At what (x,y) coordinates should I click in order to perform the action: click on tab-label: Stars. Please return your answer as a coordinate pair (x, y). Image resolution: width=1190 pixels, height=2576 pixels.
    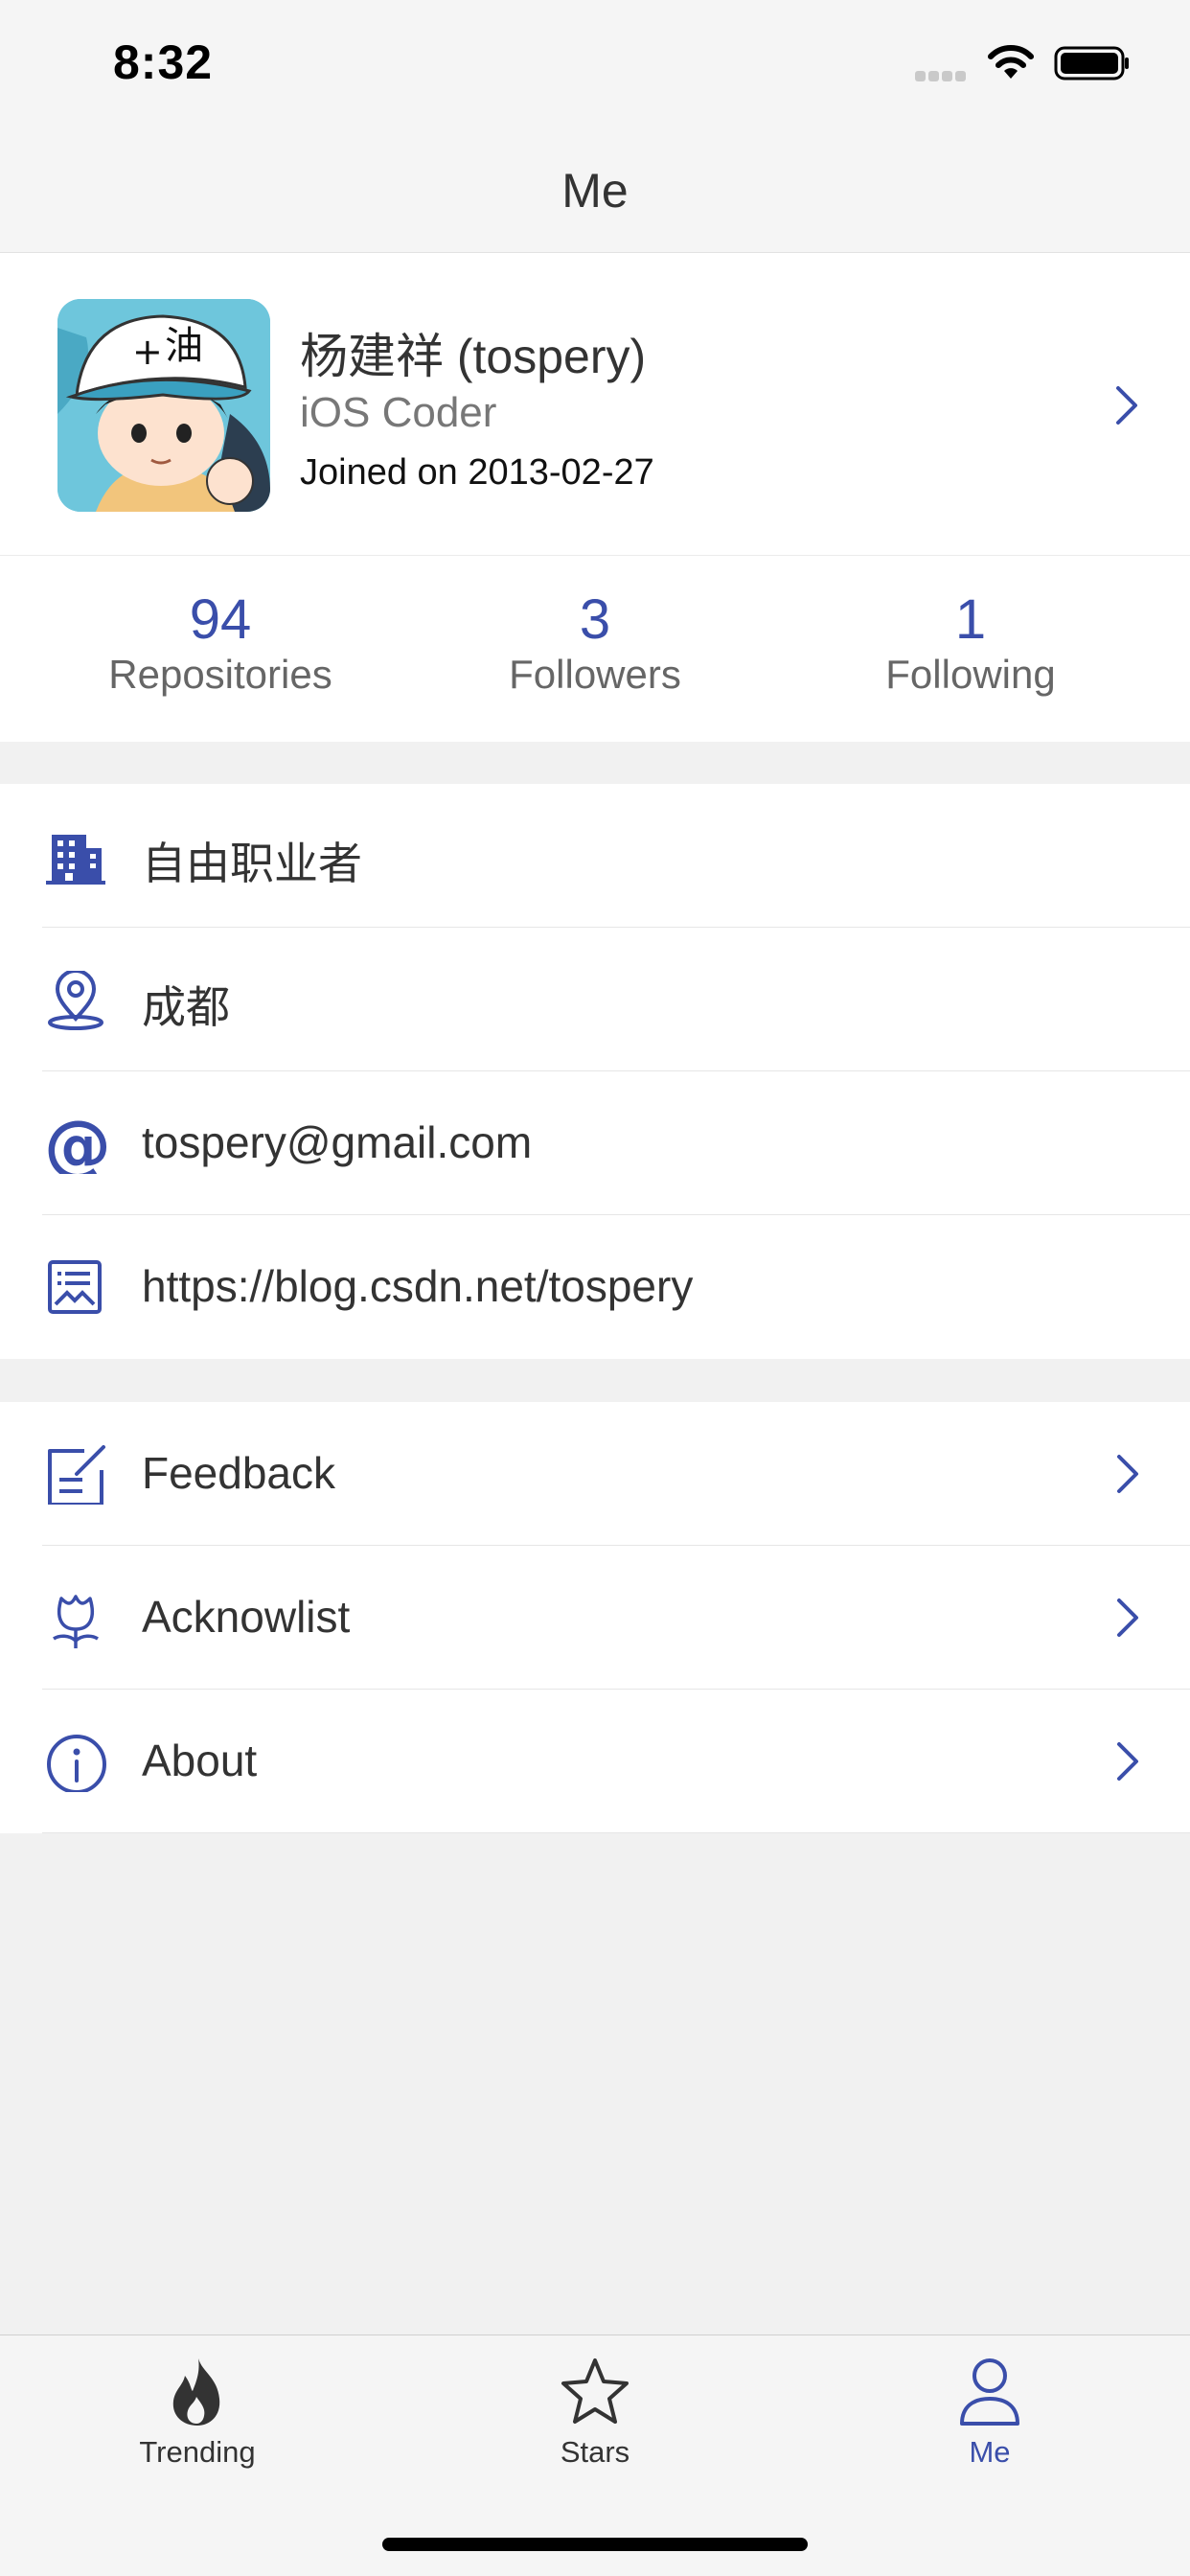
    Looking at the image, I should click on (595, 2452).